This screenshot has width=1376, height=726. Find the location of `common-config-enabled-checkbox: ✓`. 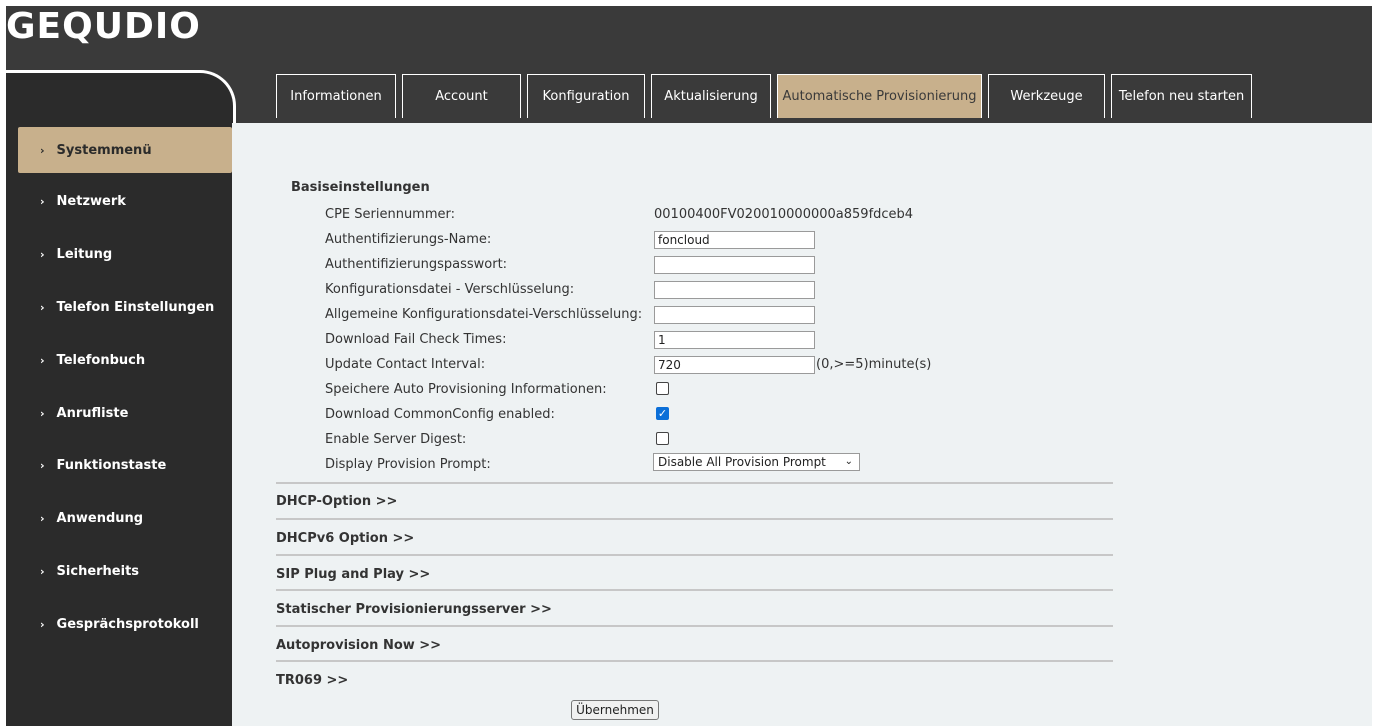

common-config-enabled-checkbox: ✓ is located at coordinates (662, 413).